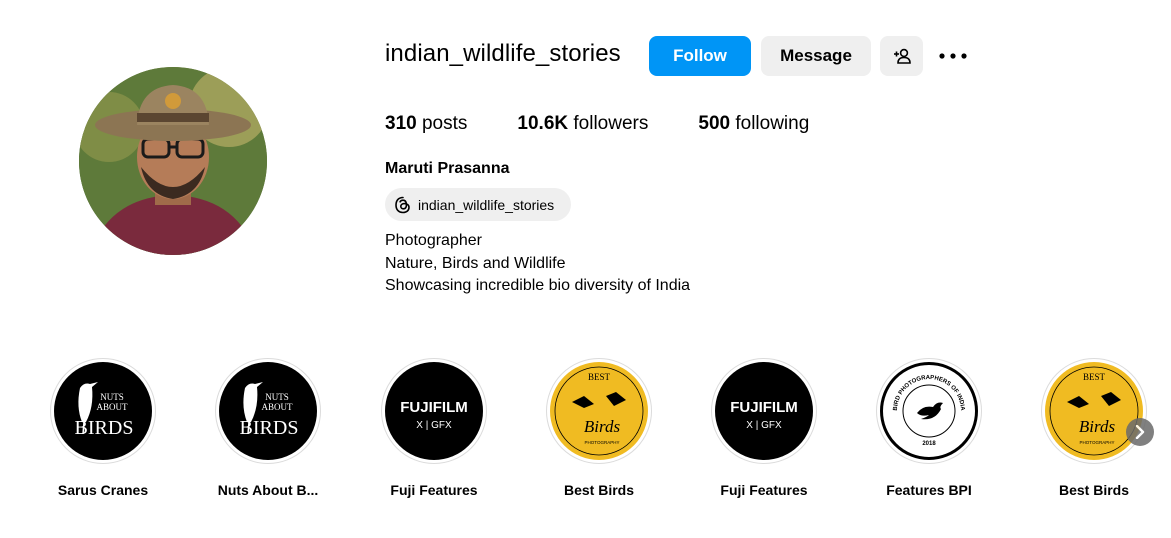 This screenshot has width=1171, height=538. What do you see at coordinates (611, 123) in the screenshot?
I see `followers-label: followers` at bounding box center [611, 123].